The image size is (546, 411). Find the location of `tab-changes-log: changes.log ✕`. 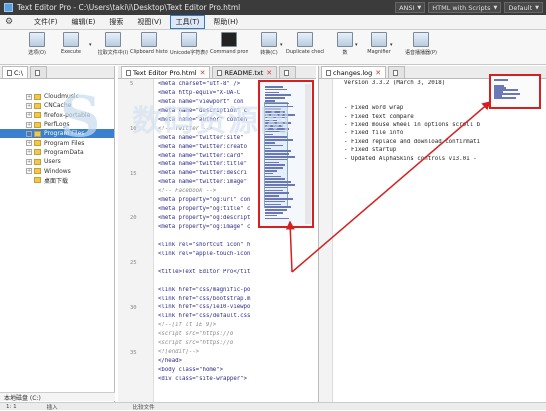

tab-changes-log: changes.log ✕ is located at coordinates (354, 72).